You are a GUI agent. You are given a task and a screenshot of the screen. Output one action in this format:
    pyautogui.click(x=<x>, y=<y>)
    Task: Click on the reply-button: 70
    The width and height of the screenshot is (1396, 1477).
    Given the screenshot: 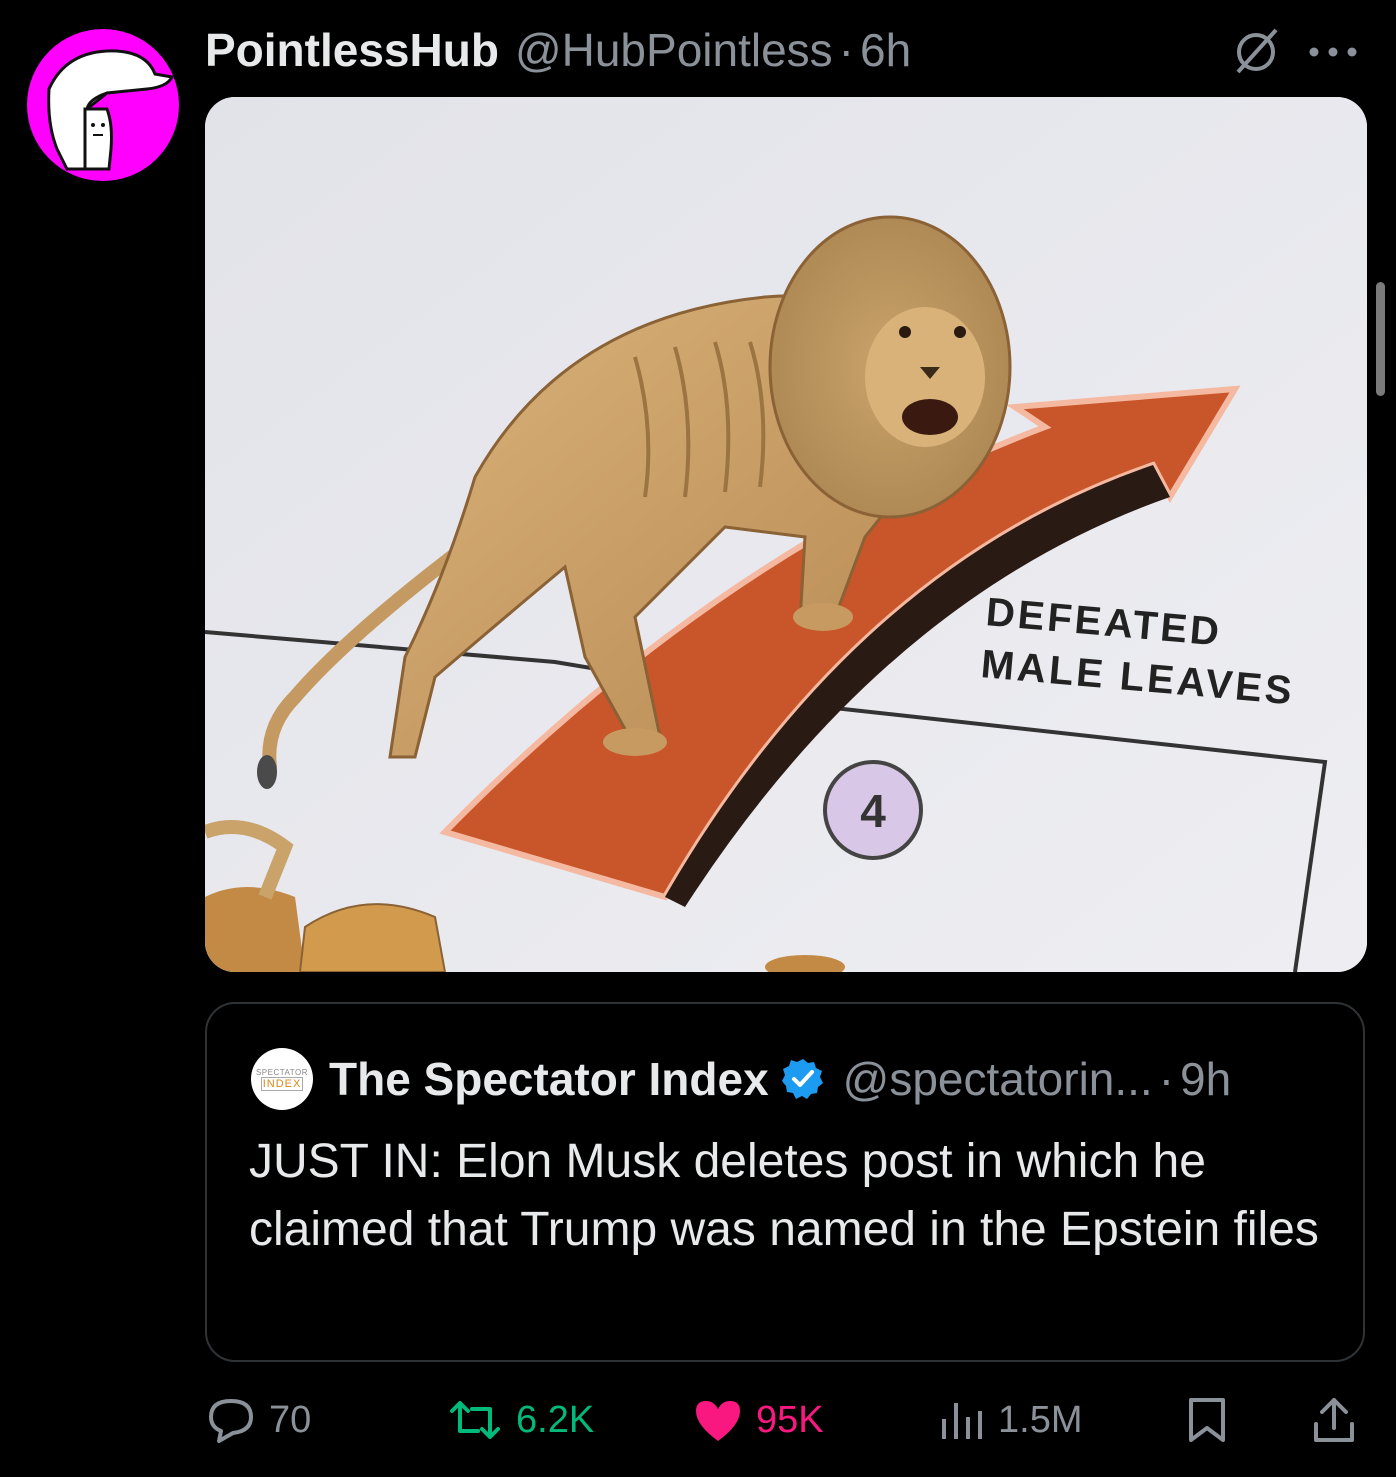 What is the action you would take?
    pyautogui.click(x=258, y=1420)
    